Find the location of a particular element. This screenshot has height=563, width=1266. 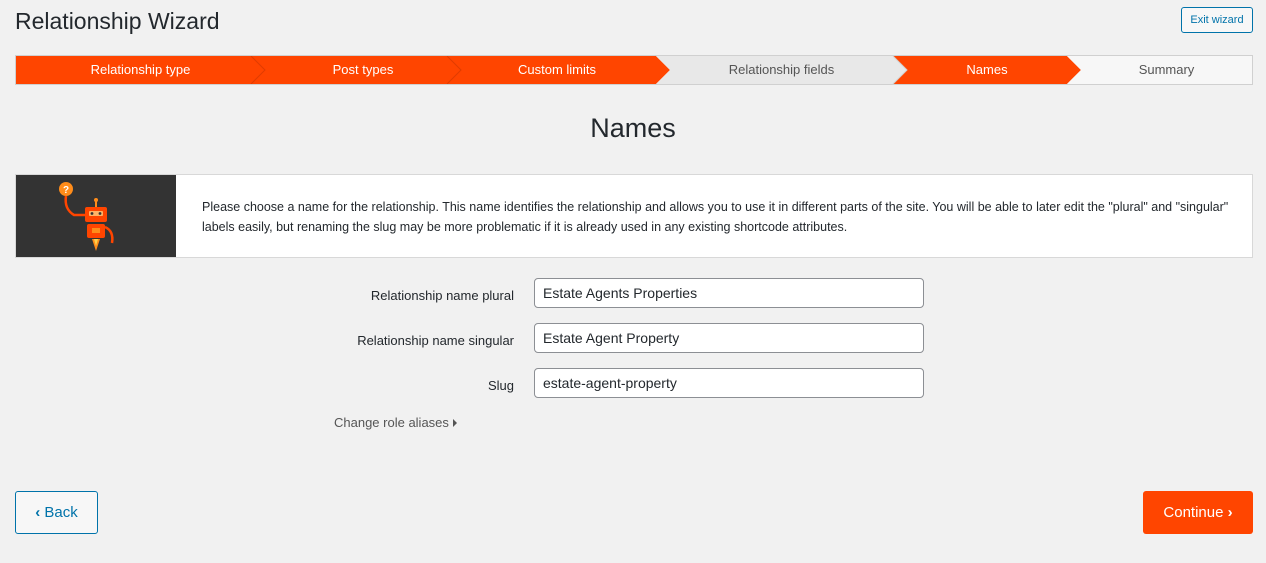

back-label: Back is located at coordinates (61, 512).